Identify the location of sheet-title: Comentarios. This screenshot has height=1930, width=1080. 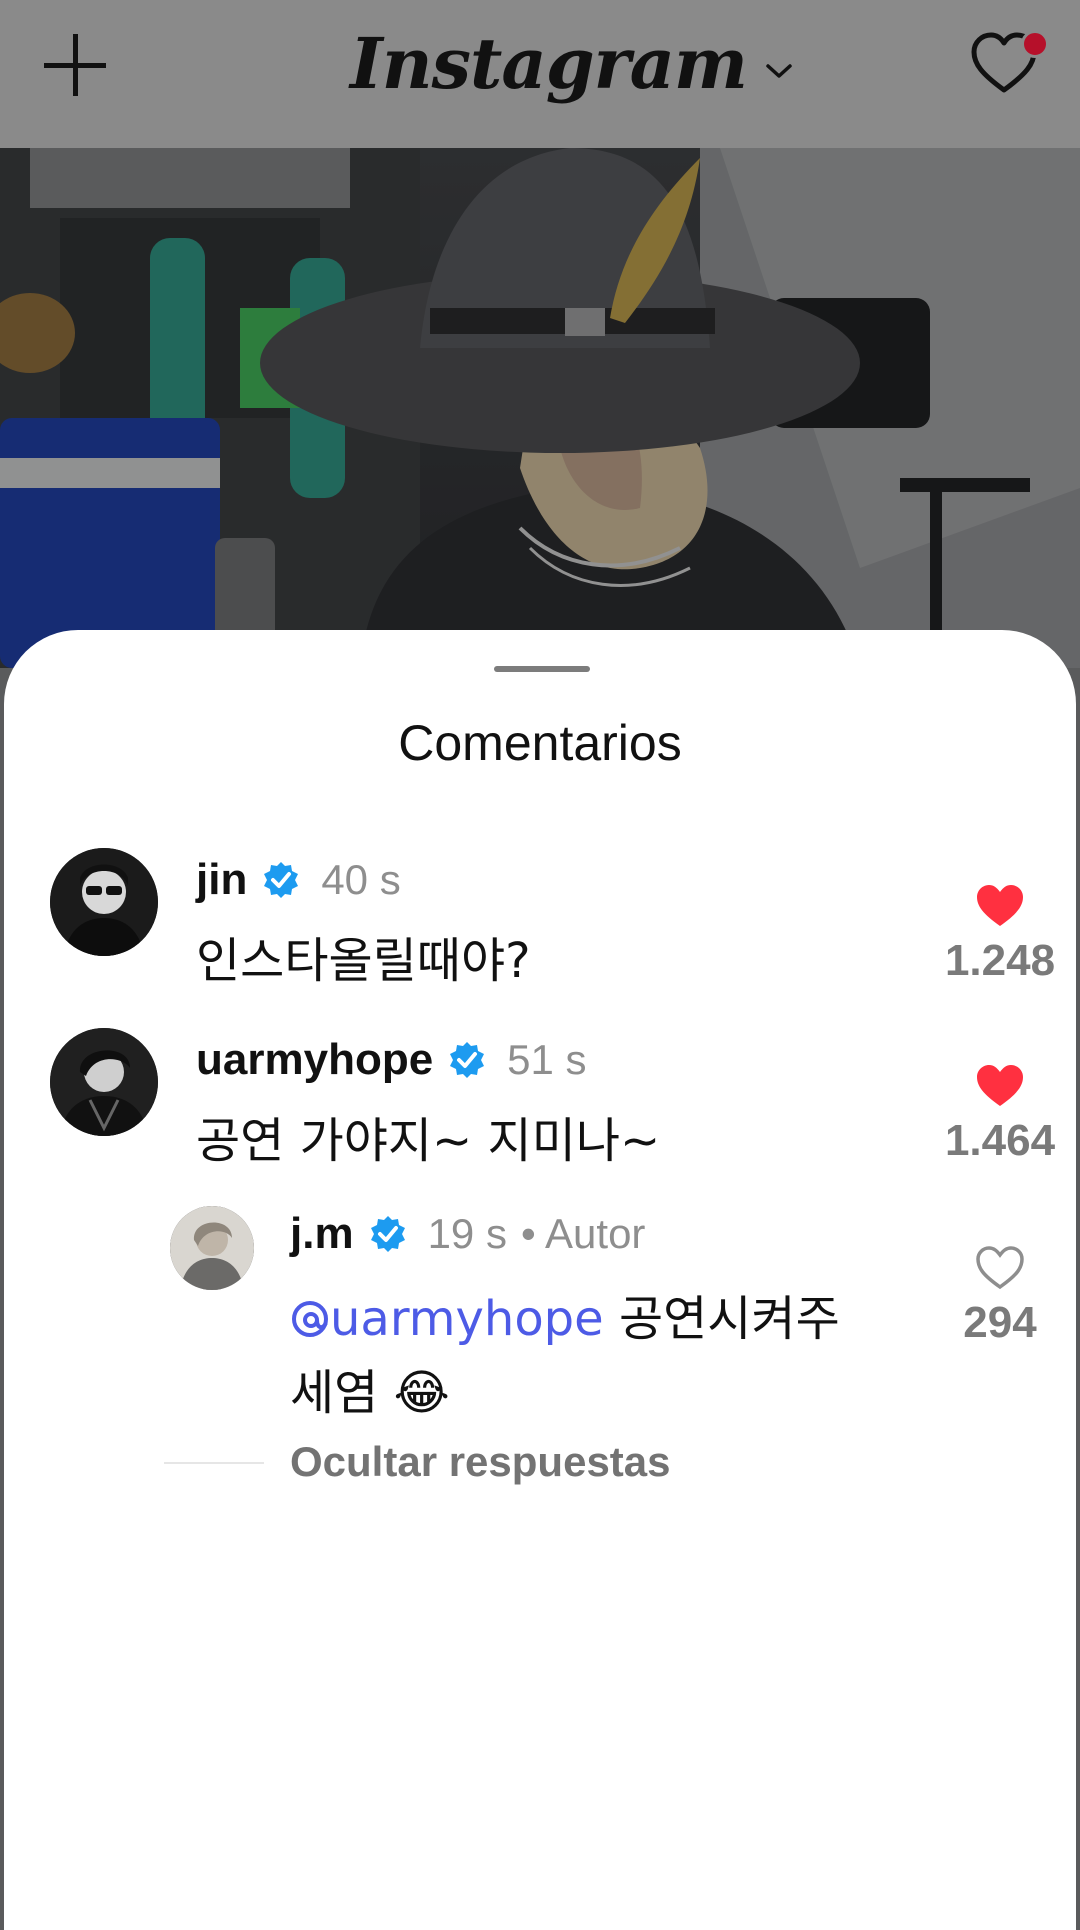
(540, 743).